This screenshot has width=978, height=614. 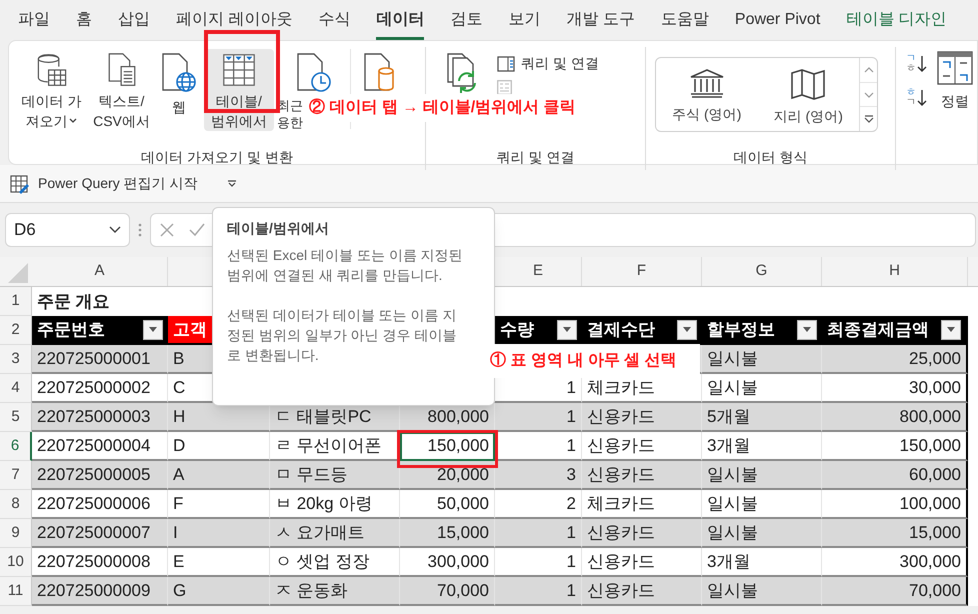 What do you see at coordinates (466, 20) in the screenshot?
I see `ribbon-tab: 검토` at bounding box center [466, 20].